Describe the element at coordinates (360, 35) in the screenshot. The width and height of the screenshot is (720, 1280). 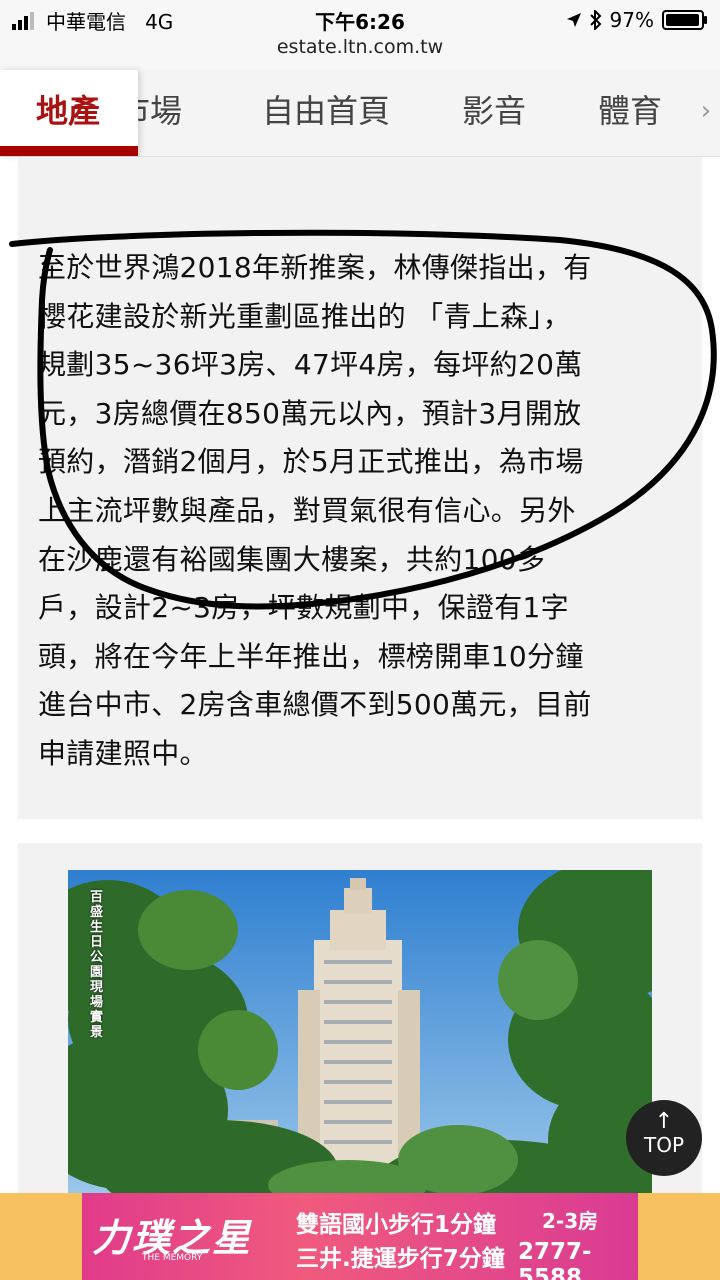
I see `status-bar: 中華電信 4G 下午6:26 97% estate.ltn.com.tw` at that location.